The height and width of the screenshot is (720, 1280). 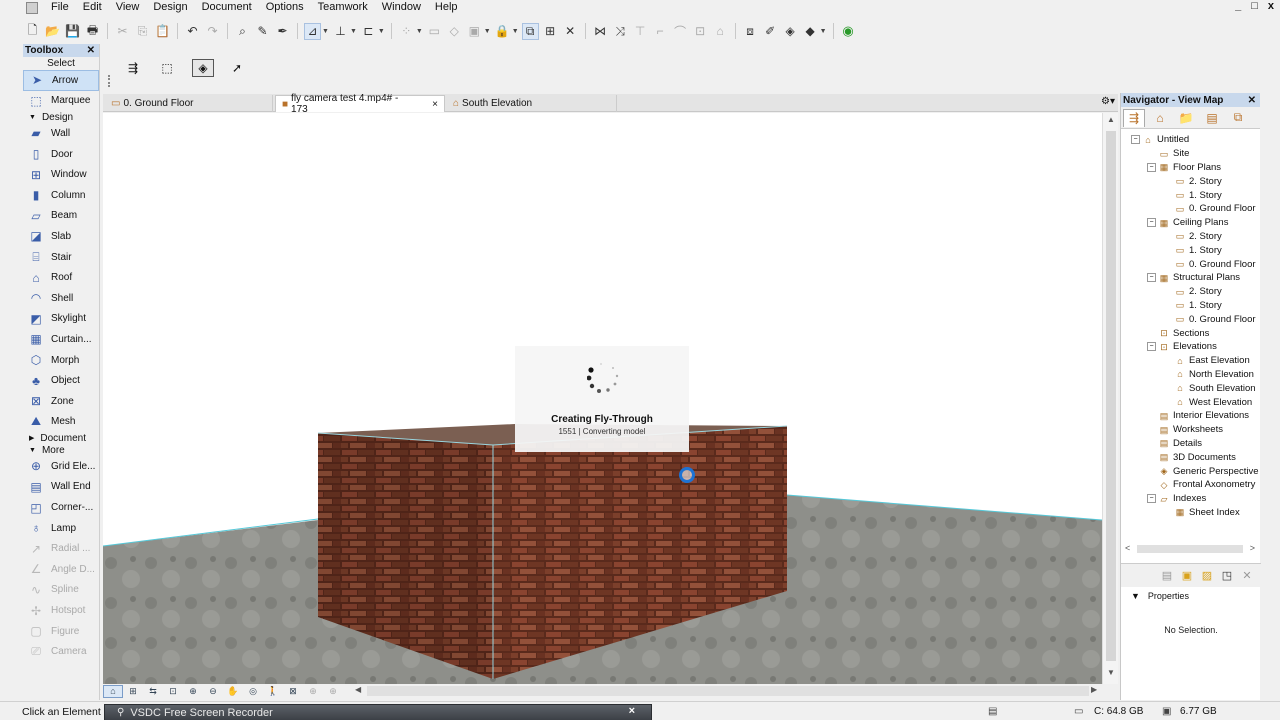 What do you see at coordinates (242, 31) in the screenshot?
I see `find-select-icon: ⌕` at bounding box center [242, 31].